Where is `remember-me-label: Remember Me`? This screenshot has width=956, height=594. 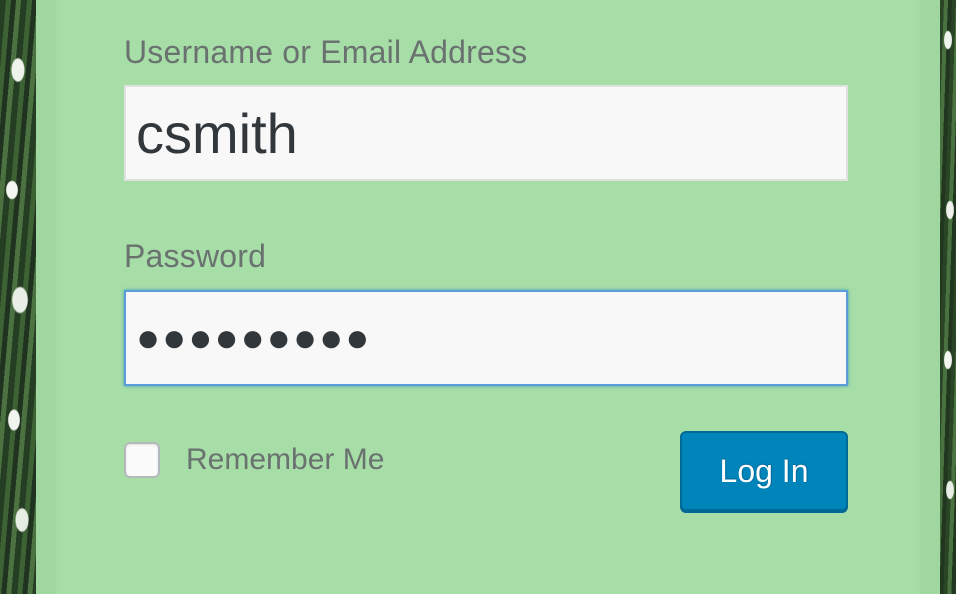 remember-me-label: Remember Me is located at coordinates (285, 460).